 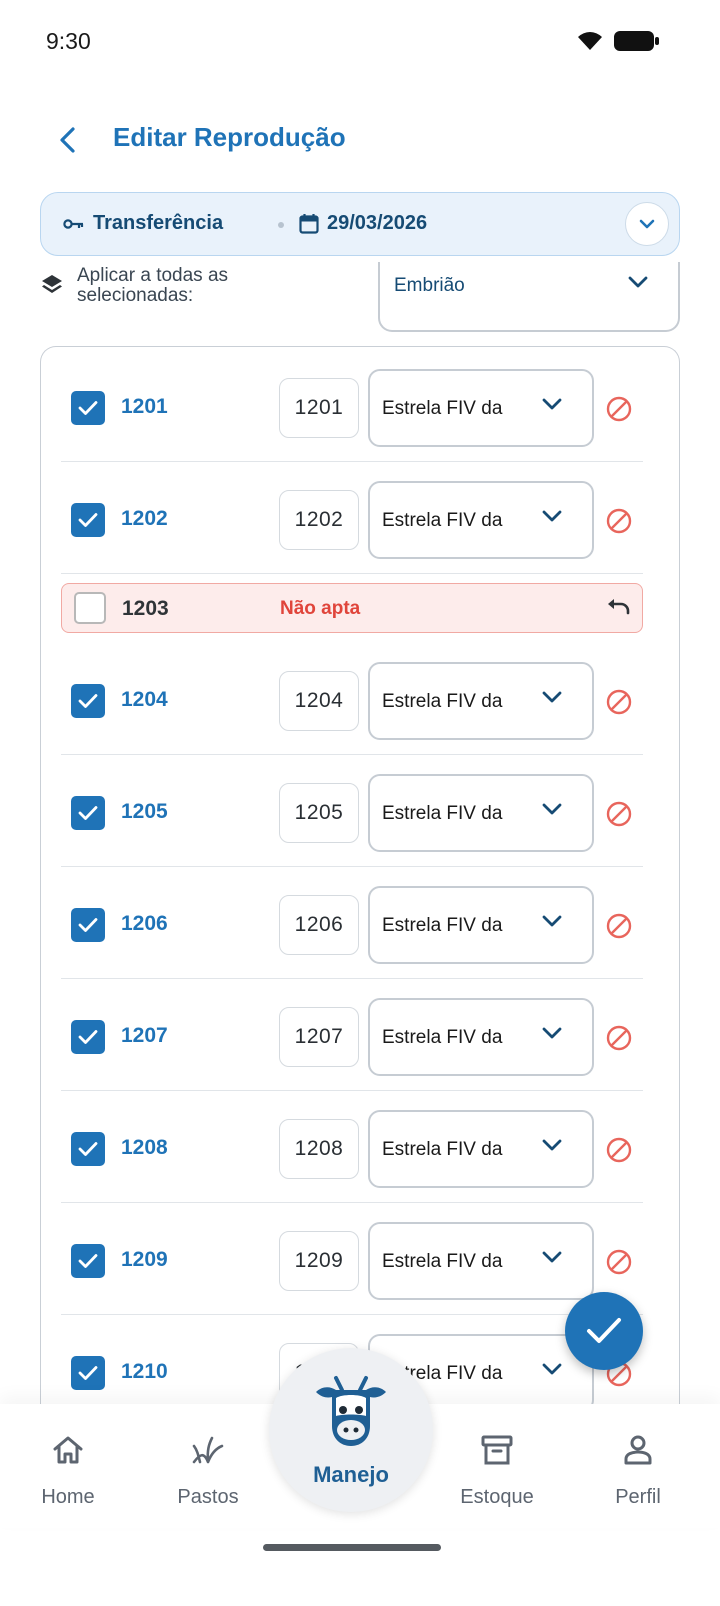 What do you see at coordinates (144, 923) in the screenshot?
I see `row-animal-id: 1206` at bounding box center [144, 923].